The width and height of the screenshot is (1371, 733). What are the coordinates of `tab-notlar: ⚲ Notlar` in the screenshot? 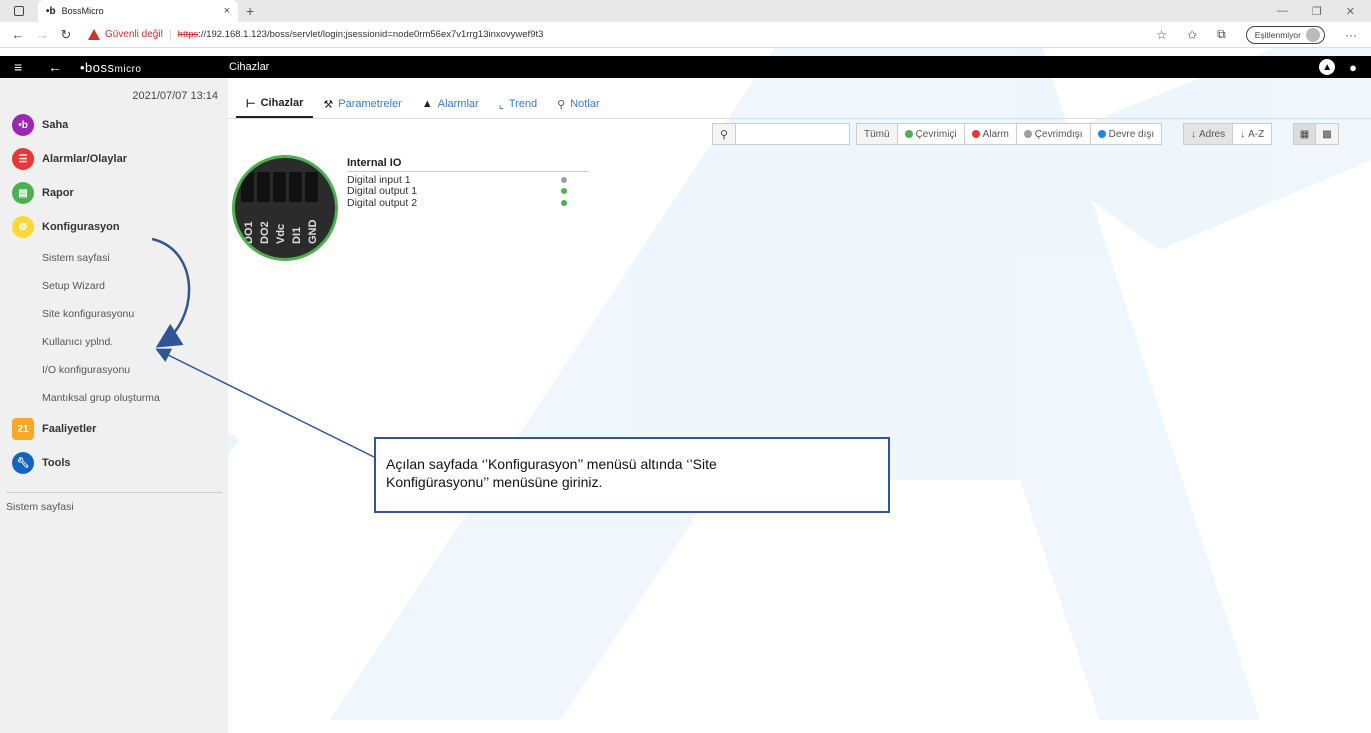 It's located at (578, 104).